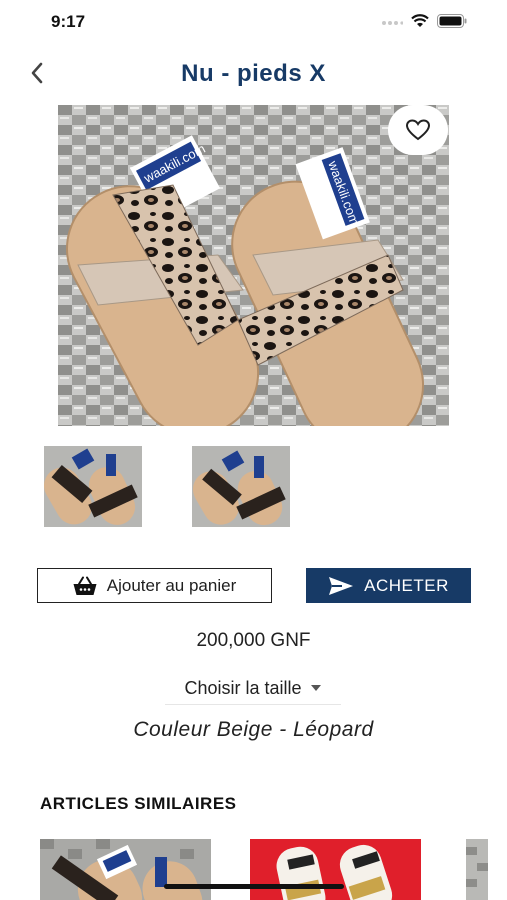  I want to click on nav-bar: Nu - pieds X, so click(253, 73).